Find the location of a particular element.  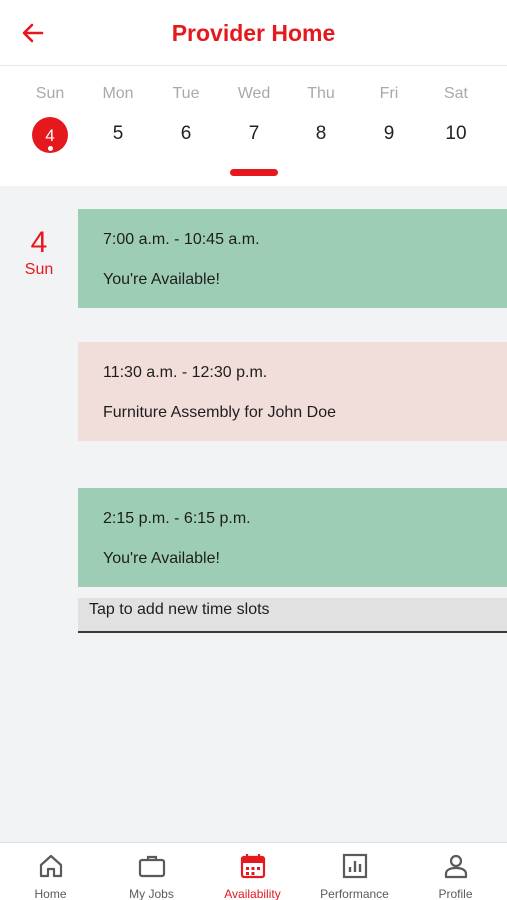

day-fri: Fri 9 is located at coordinates (389, 126).